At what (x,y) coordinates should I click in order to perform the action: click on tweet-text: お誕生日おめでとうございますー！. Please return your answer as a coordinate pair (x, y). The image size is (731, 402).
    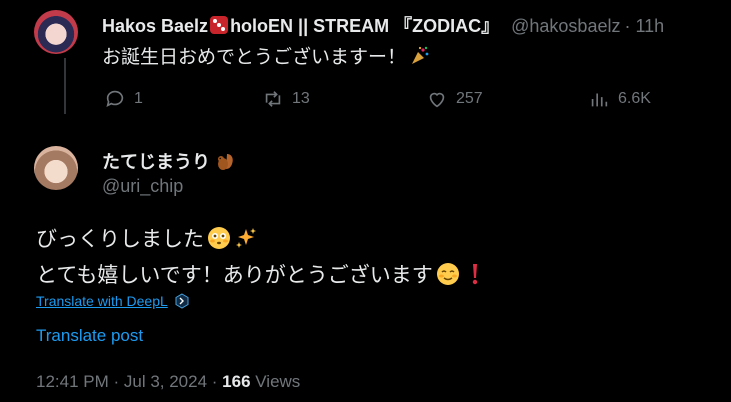
    Looking at the image, I should click on (266, 55).